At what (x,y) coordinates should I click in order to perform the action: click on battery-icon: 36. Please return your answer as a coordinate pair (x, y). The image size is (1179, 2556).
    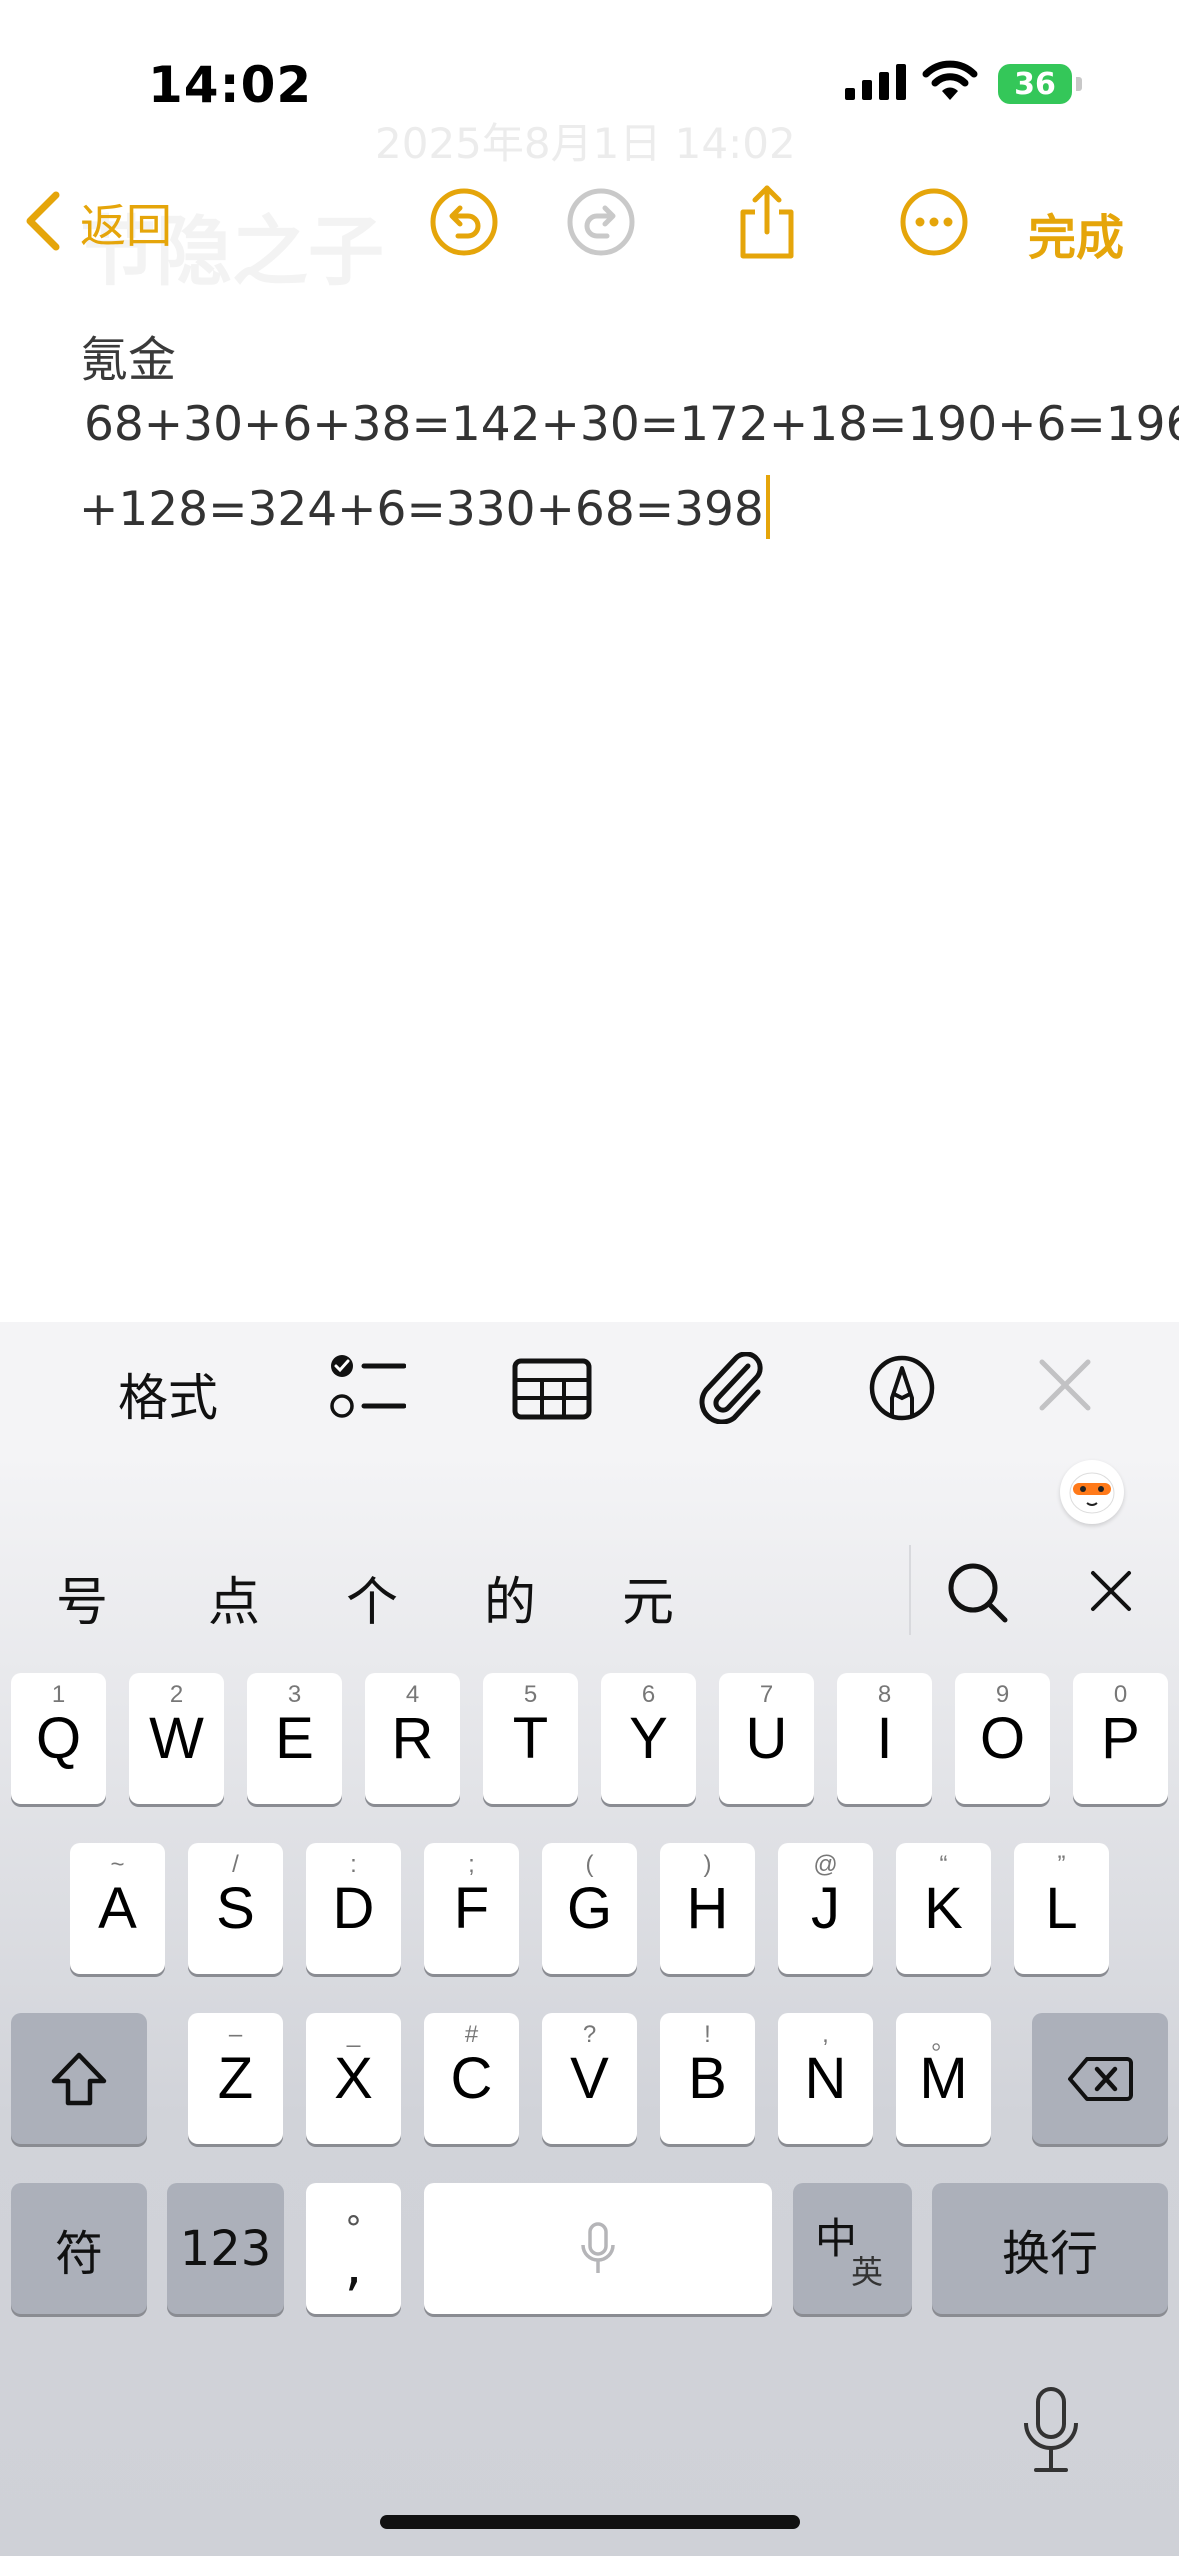
    Looking at the image, I should click on (1040, 84).